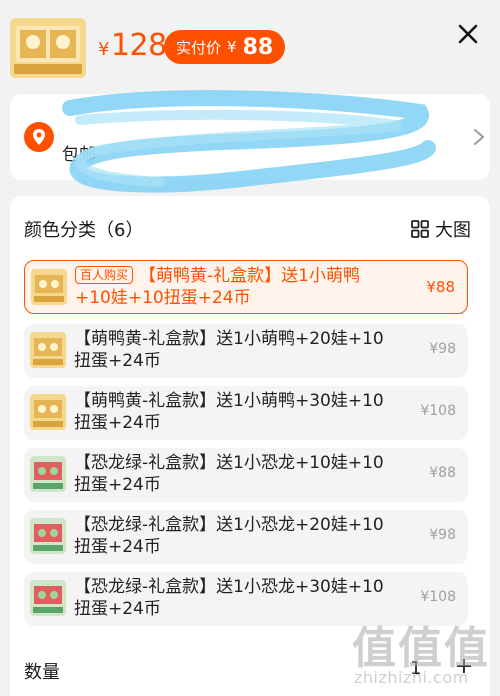  I want to click on color-option: 【萌鸭黄-礼盒款】送1小萌鸭+20娃+10扭蛋+24币 ¥98, so click(246, 351).